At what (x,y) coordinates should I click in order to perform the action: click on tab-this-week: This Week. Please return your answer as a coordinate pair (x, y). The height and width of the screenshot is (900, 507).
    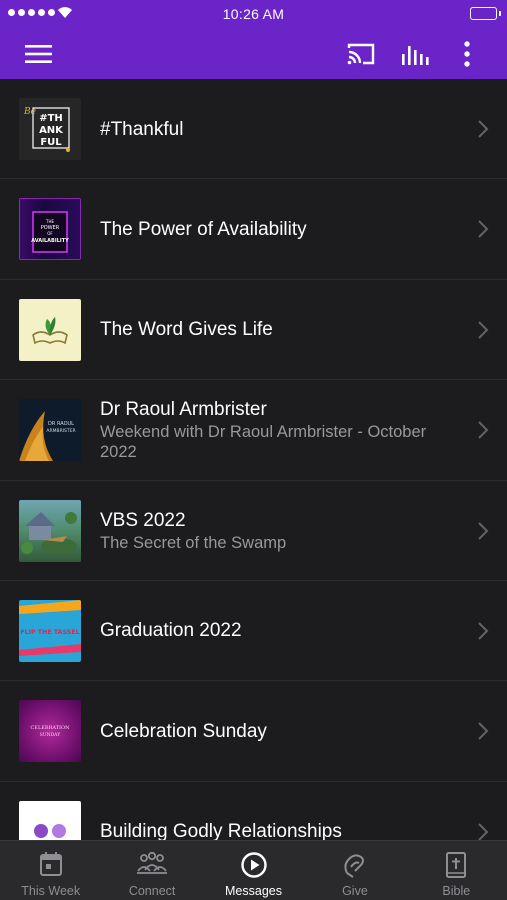
    Looking at the image, I should click on (50, 870).